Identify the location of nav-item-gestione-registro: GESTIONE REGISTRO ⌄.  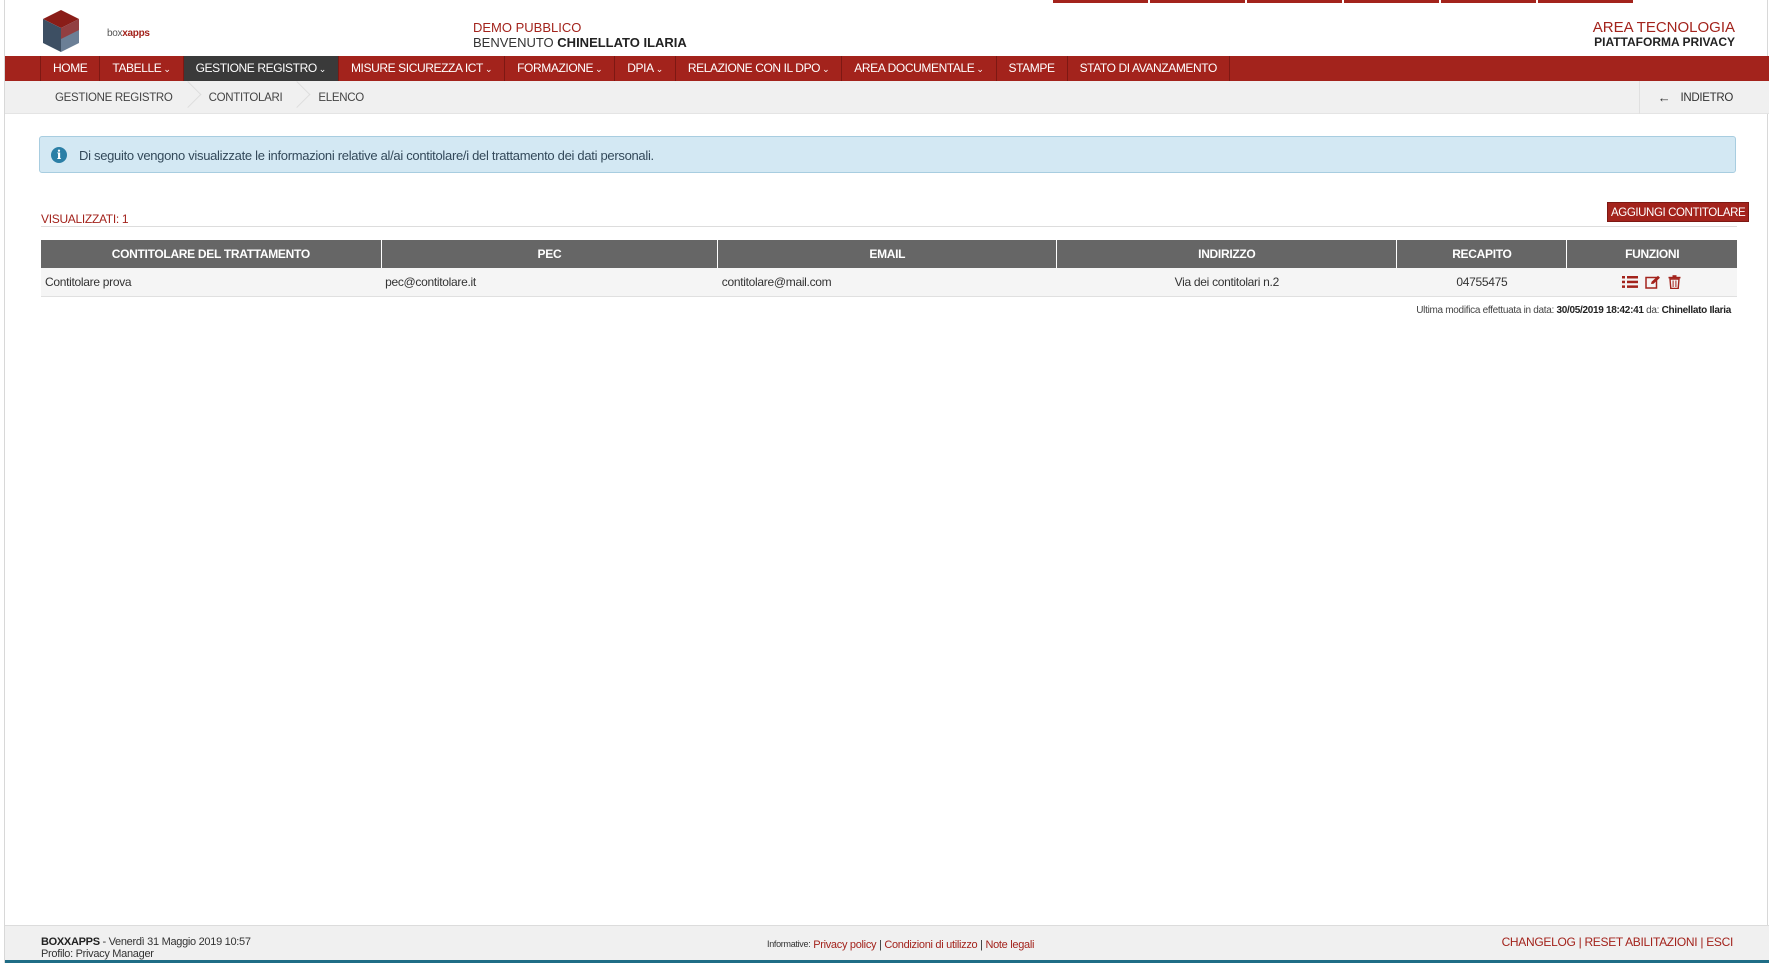
(261, 68).